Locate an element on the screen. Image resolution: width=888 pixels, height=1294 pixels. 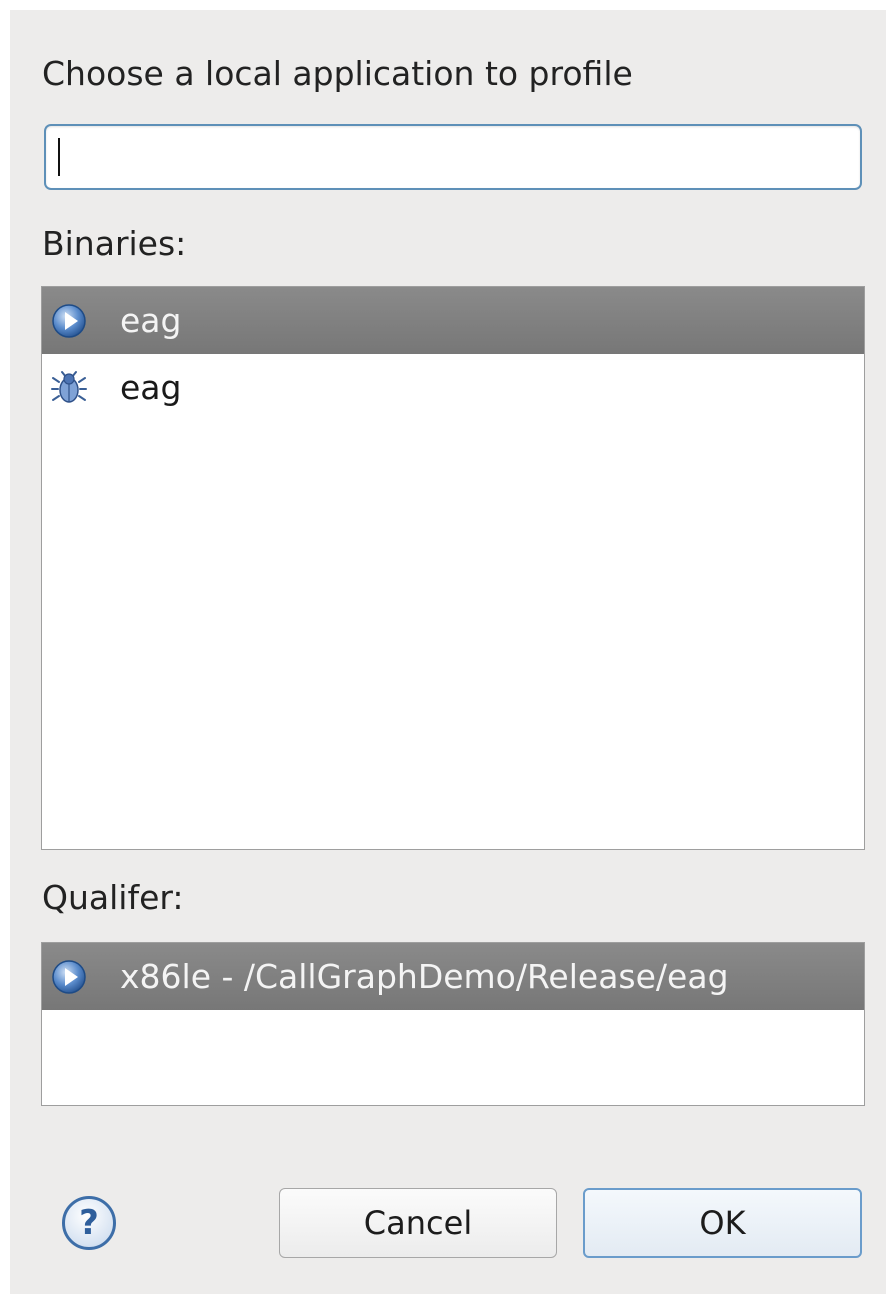
cancel-button: Cancel is located at coordinates (418, 1223).